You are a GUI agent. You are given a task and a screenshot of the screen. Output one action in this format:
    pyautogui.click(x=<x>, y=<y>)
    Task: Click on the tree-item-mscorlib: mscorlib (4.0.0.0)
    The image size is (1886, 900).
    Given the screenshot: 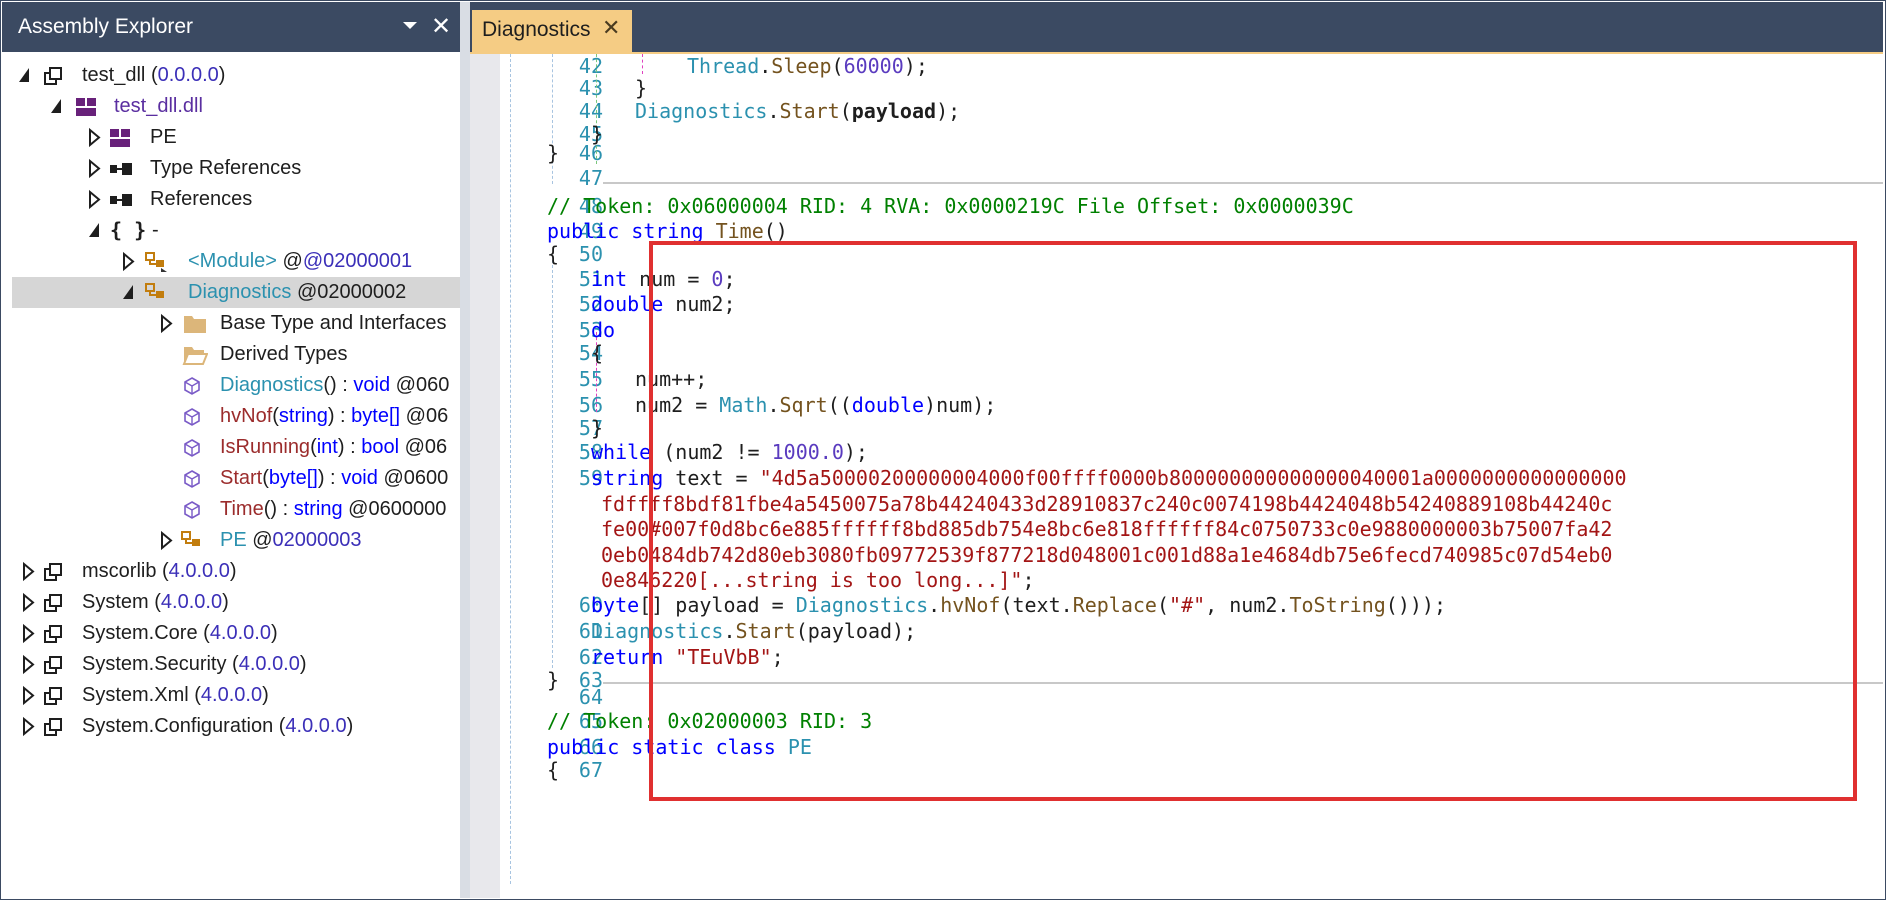 What is the action you would take?
    pyautogui.click(x=231, y=571)
    